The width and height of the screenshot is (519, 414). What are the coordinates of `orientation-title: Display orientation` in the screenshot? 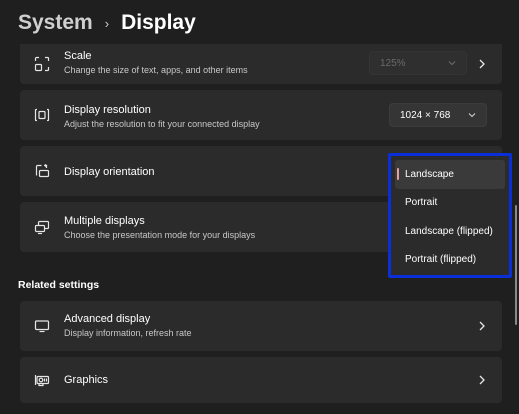 It's located at (109, 172).